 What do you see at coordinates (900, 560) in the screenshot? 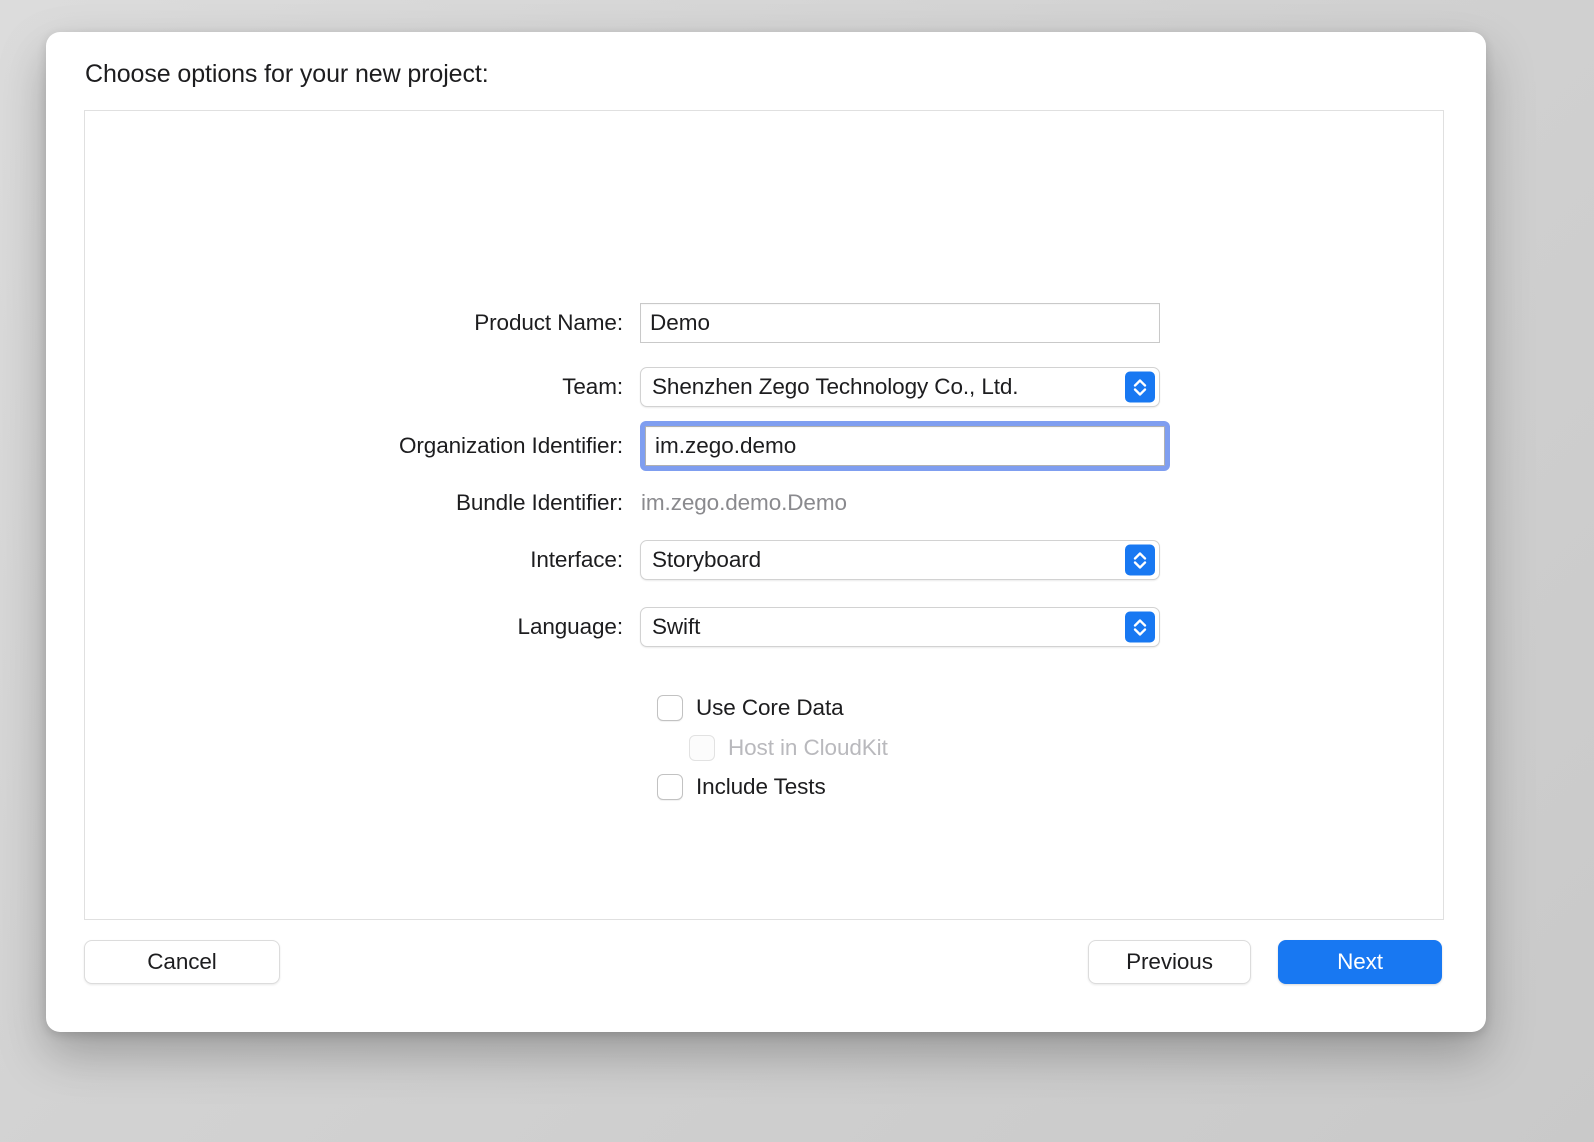
I see `interface-select: Storyboard` at bounding box center [900, 560].